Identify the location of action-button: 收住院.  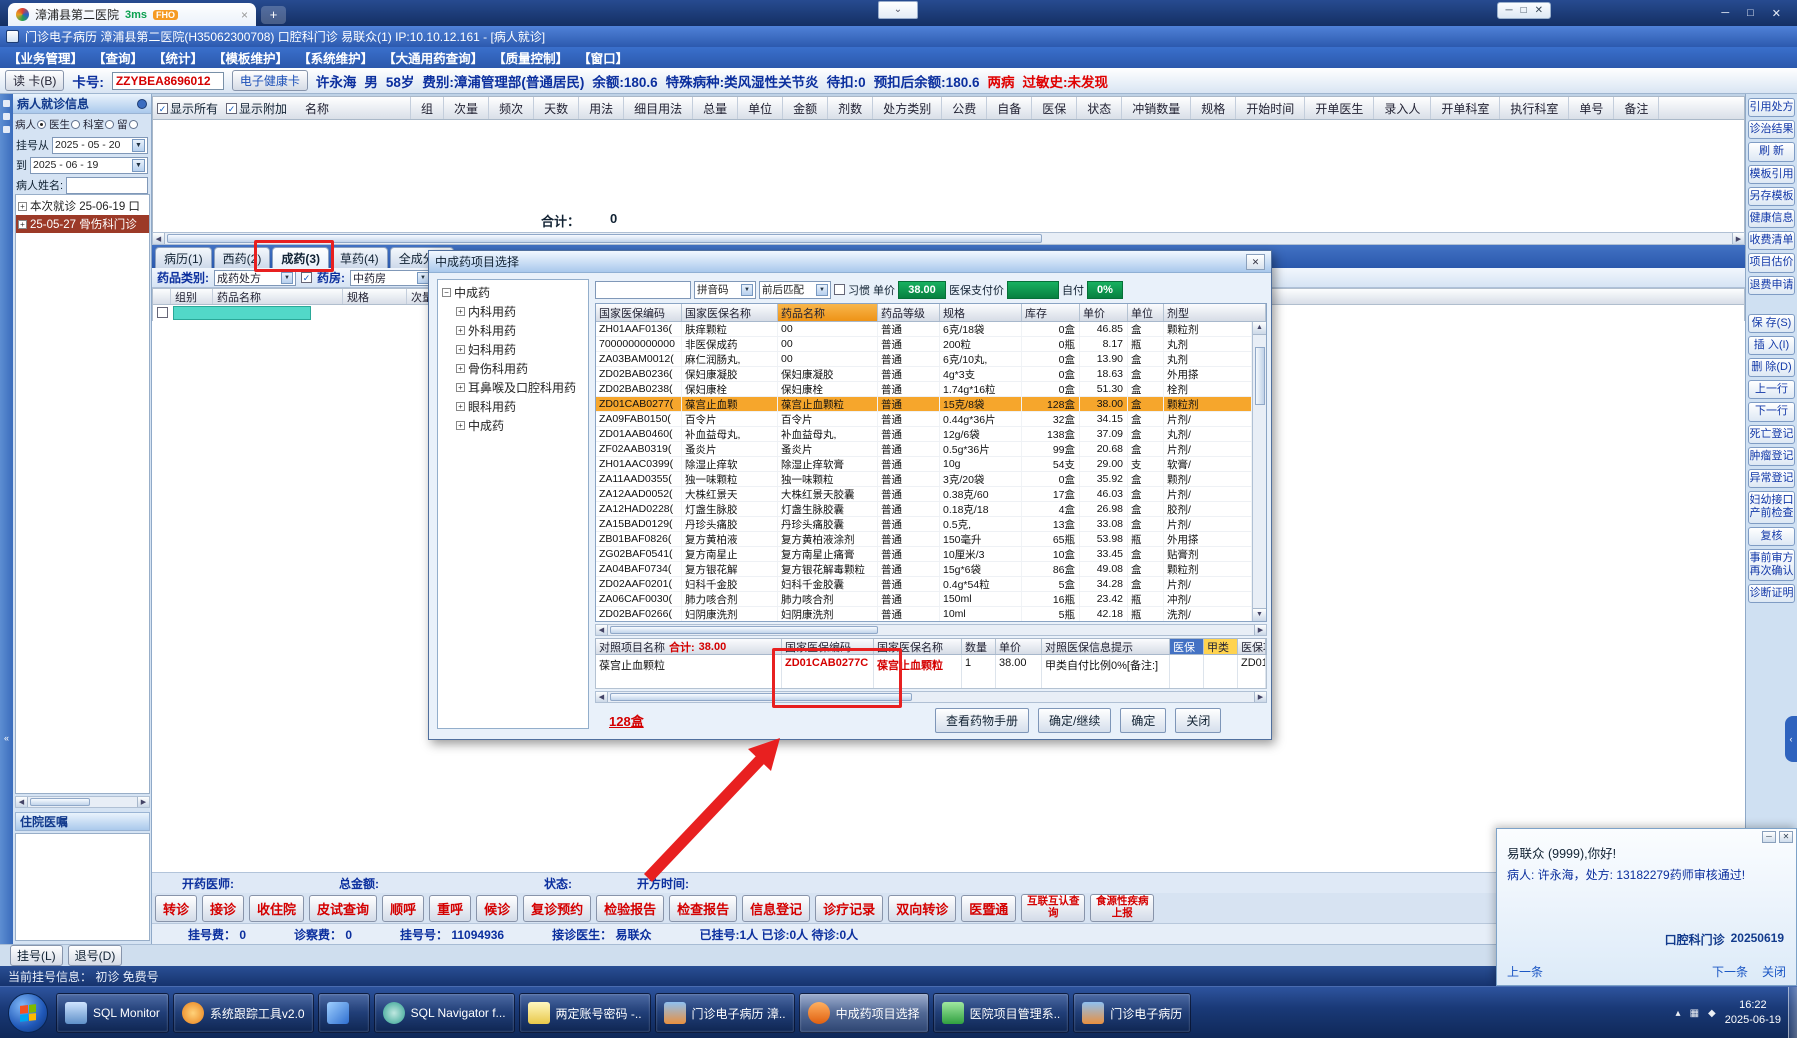
(277, 908).